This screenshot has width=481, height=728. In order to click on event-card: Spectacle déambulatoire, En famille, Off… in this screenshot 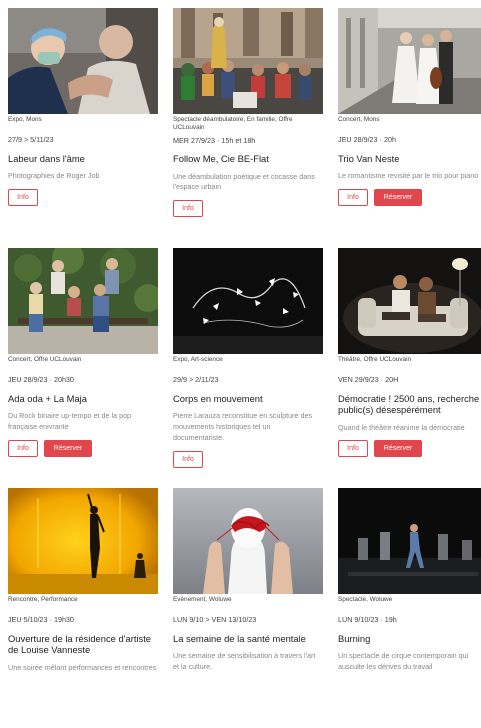, I will do `click(248, 128)`.